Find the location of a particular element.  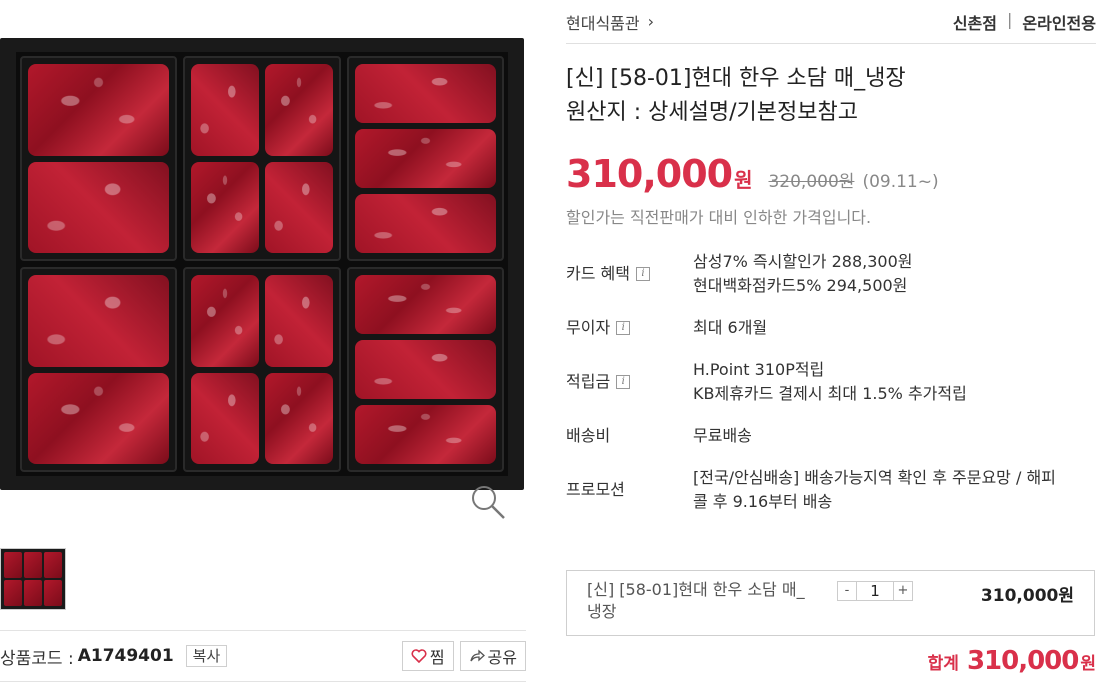

detail-label: 무이자 i is located at coordinates (629, 328).